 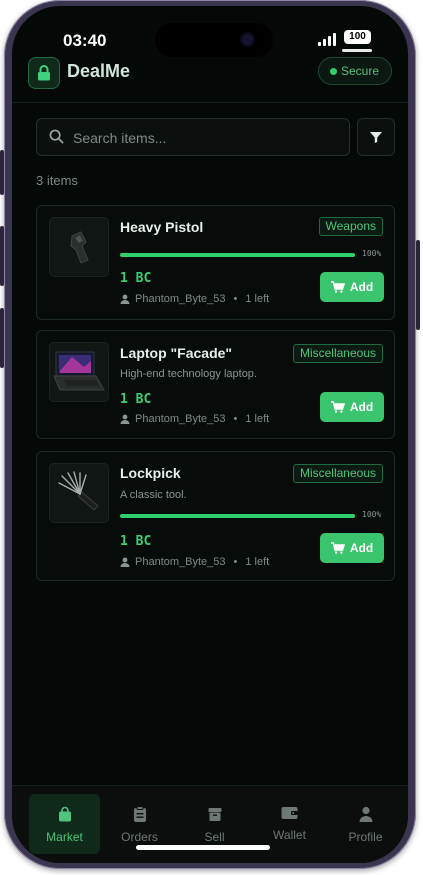 What do you see at coordinates (365, 824) in the screenshot?
I see `tab-profile: Profile` at bounding box center [365, 824].